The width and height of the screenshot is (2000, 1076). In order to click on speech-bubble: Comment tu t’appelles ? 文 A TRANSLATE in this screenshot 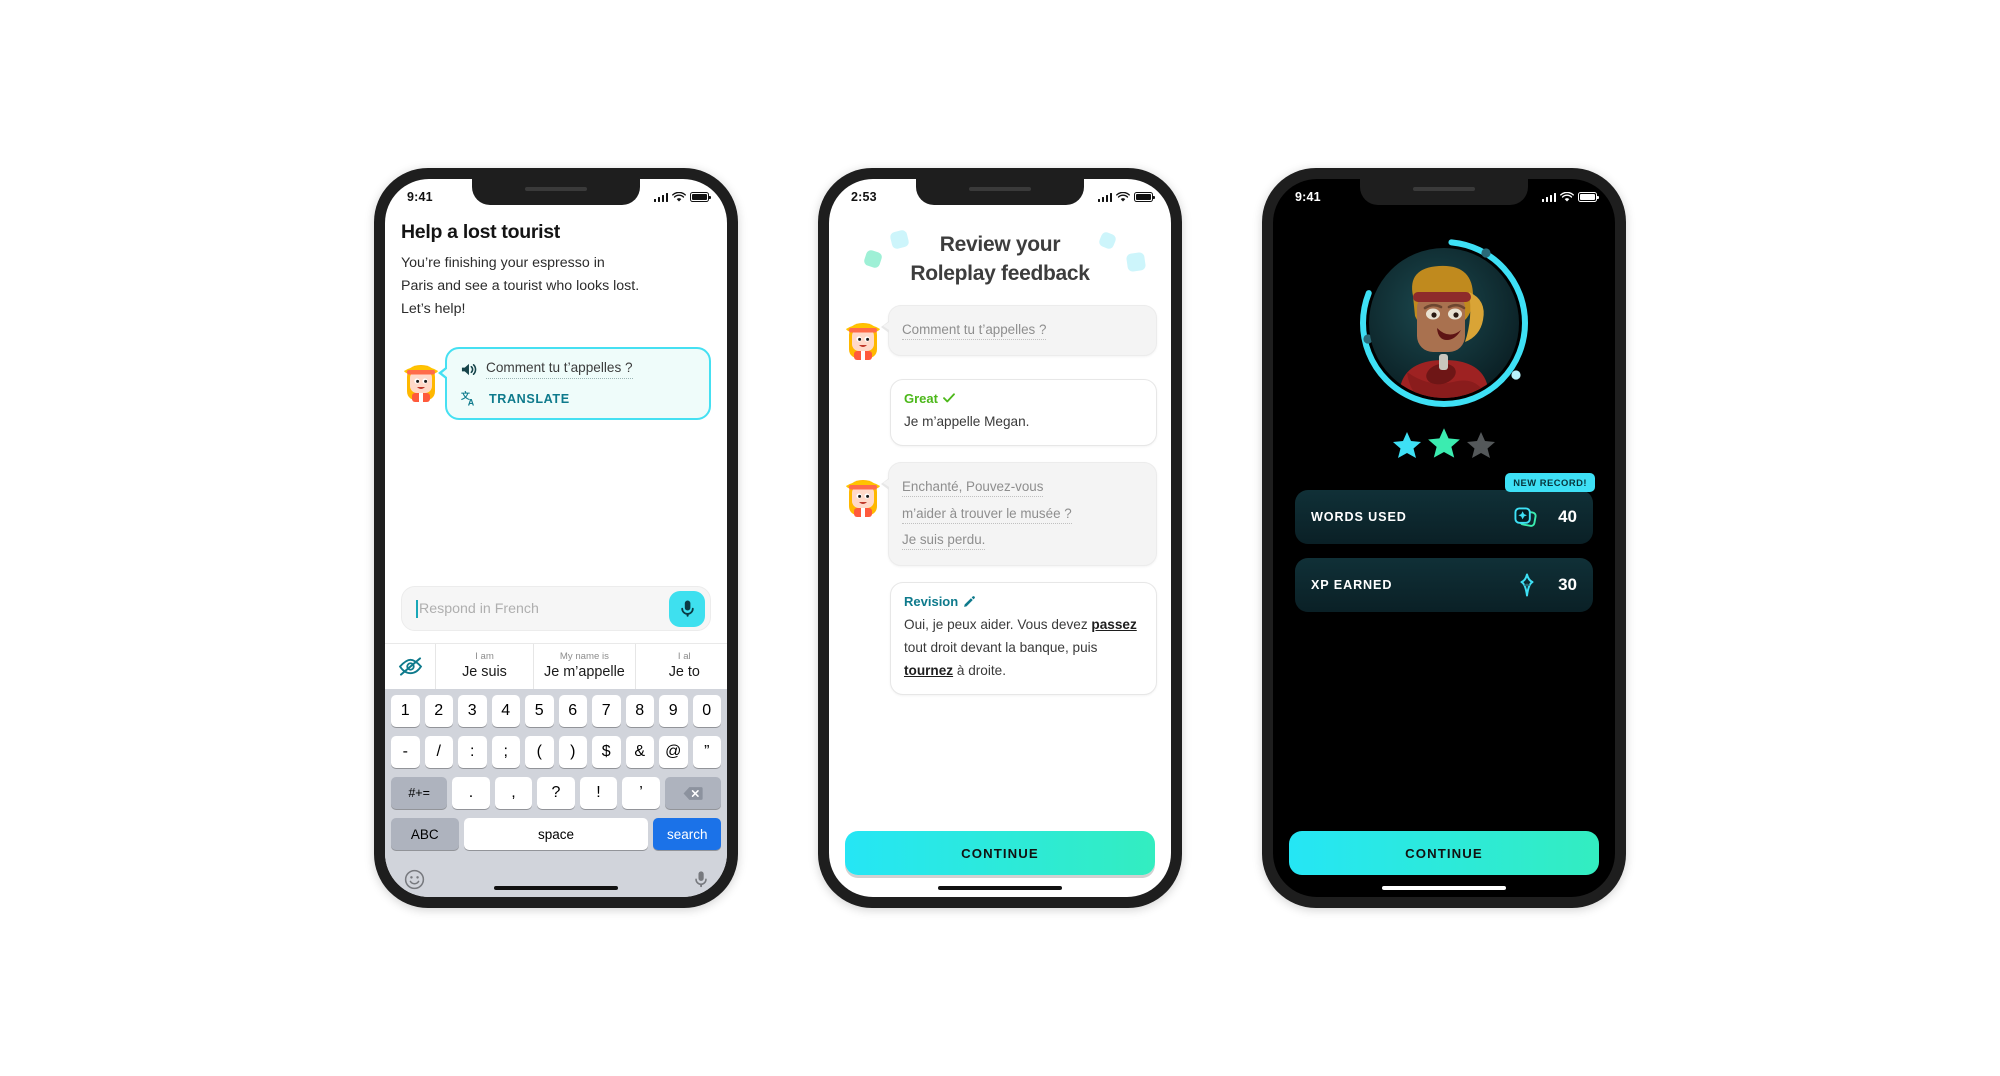, I will do `click(574, 383)`.